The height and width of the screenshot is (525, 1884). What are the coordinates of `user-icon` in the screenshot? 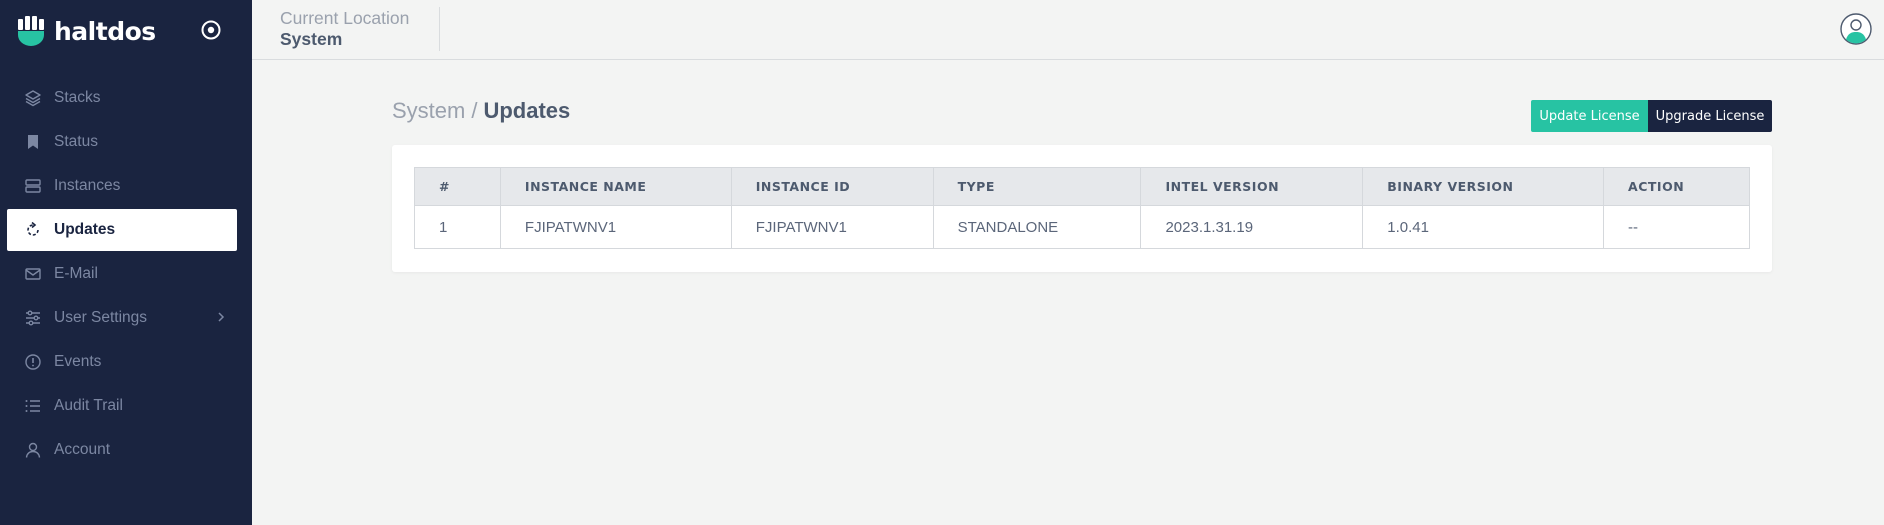 It's located at (33, 450).